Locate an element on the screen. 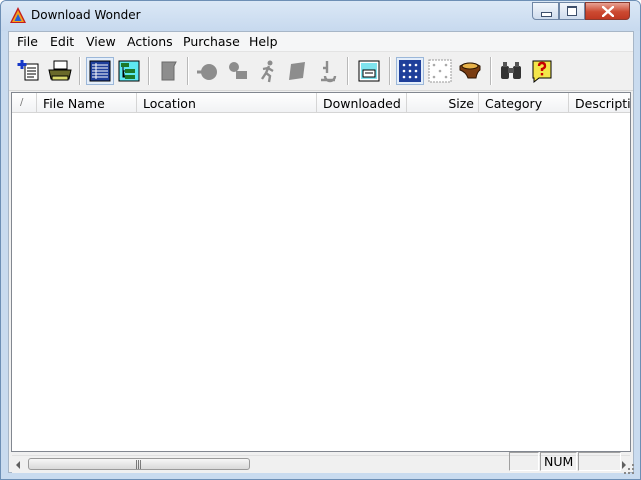 The image size is (641, 480). select-all-button is located at coordinates (410, 71).